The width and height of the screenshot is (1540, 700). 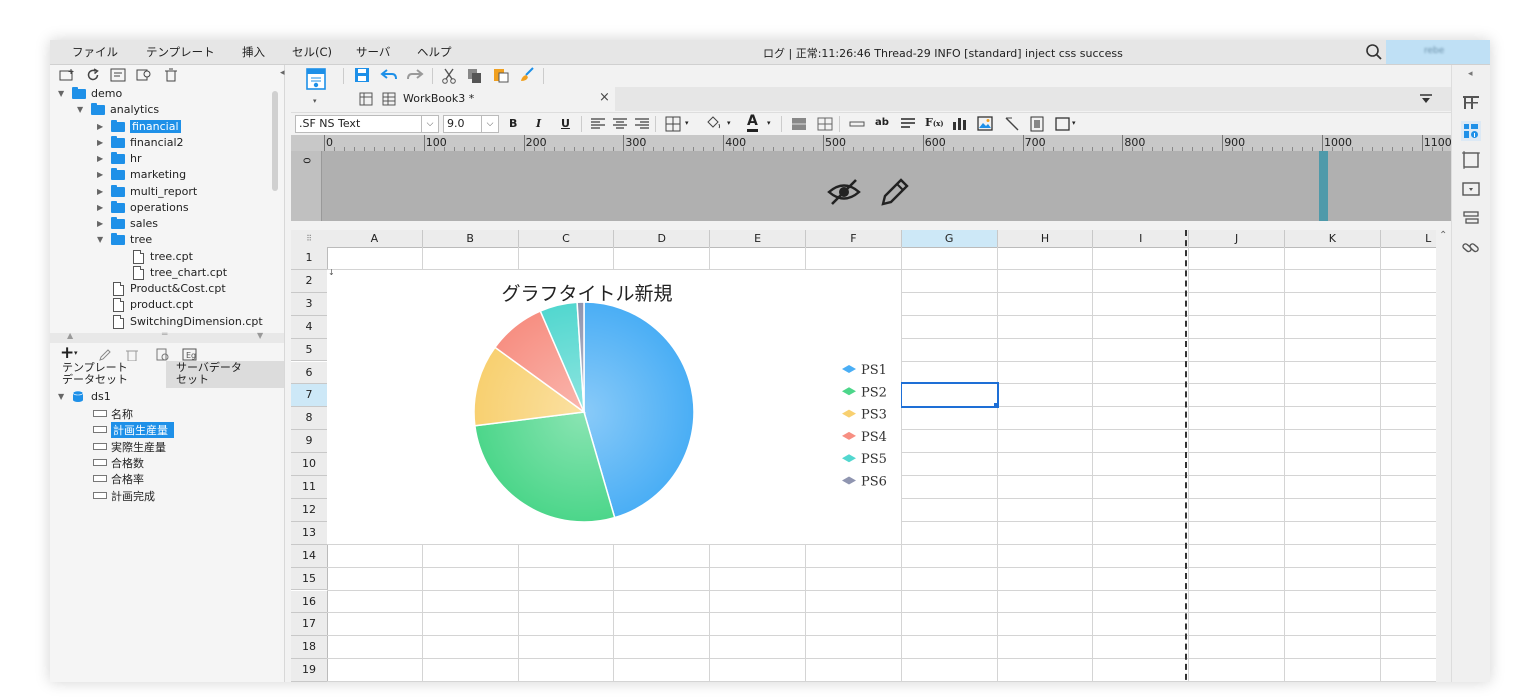 What do you see at coordinates (162, 111) in the screenshot?
I see `tree-folder: ▼ analytics` at bounding box center [162, 111].